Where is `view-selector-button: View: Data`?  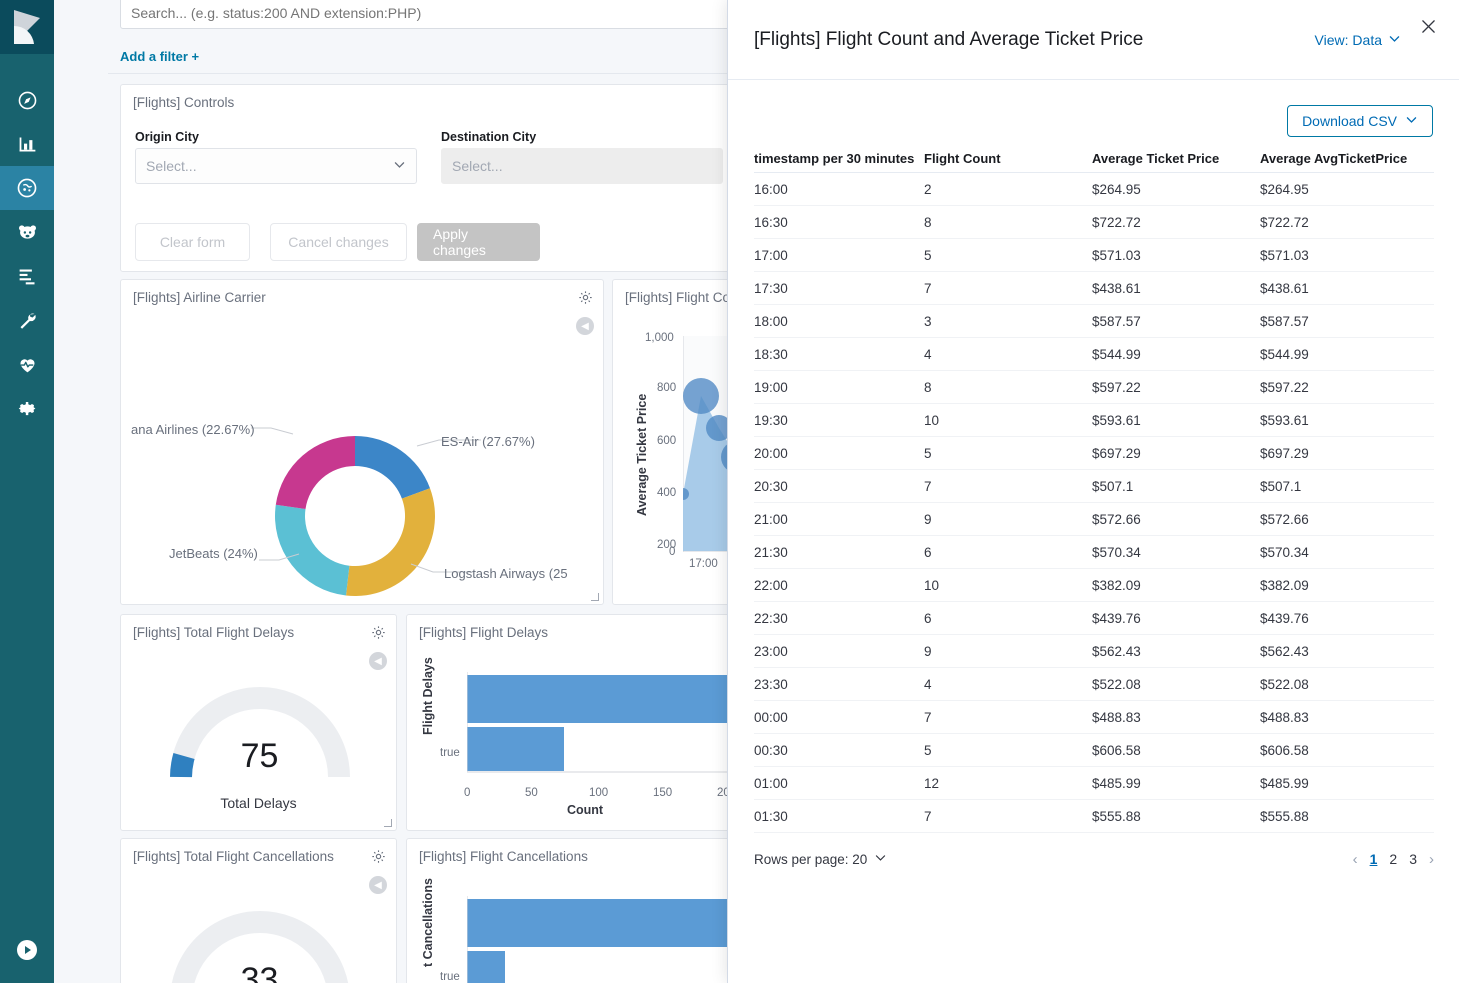 view-selector-button: View: Data is located at coordinates (1358, 40).